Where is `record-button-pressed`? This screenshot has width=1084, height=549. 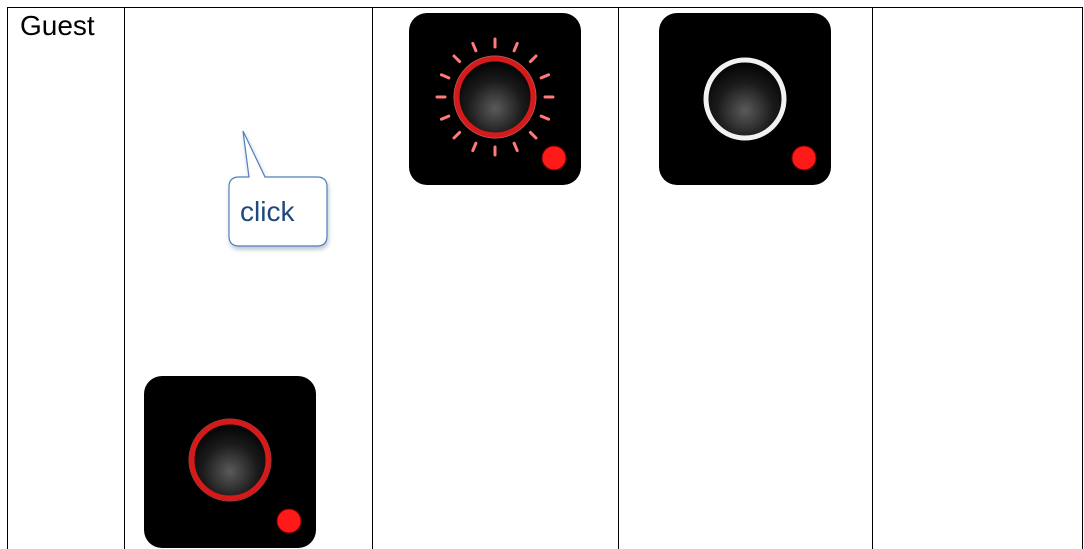 record-button-pressed is located at coordinates (230, 462).